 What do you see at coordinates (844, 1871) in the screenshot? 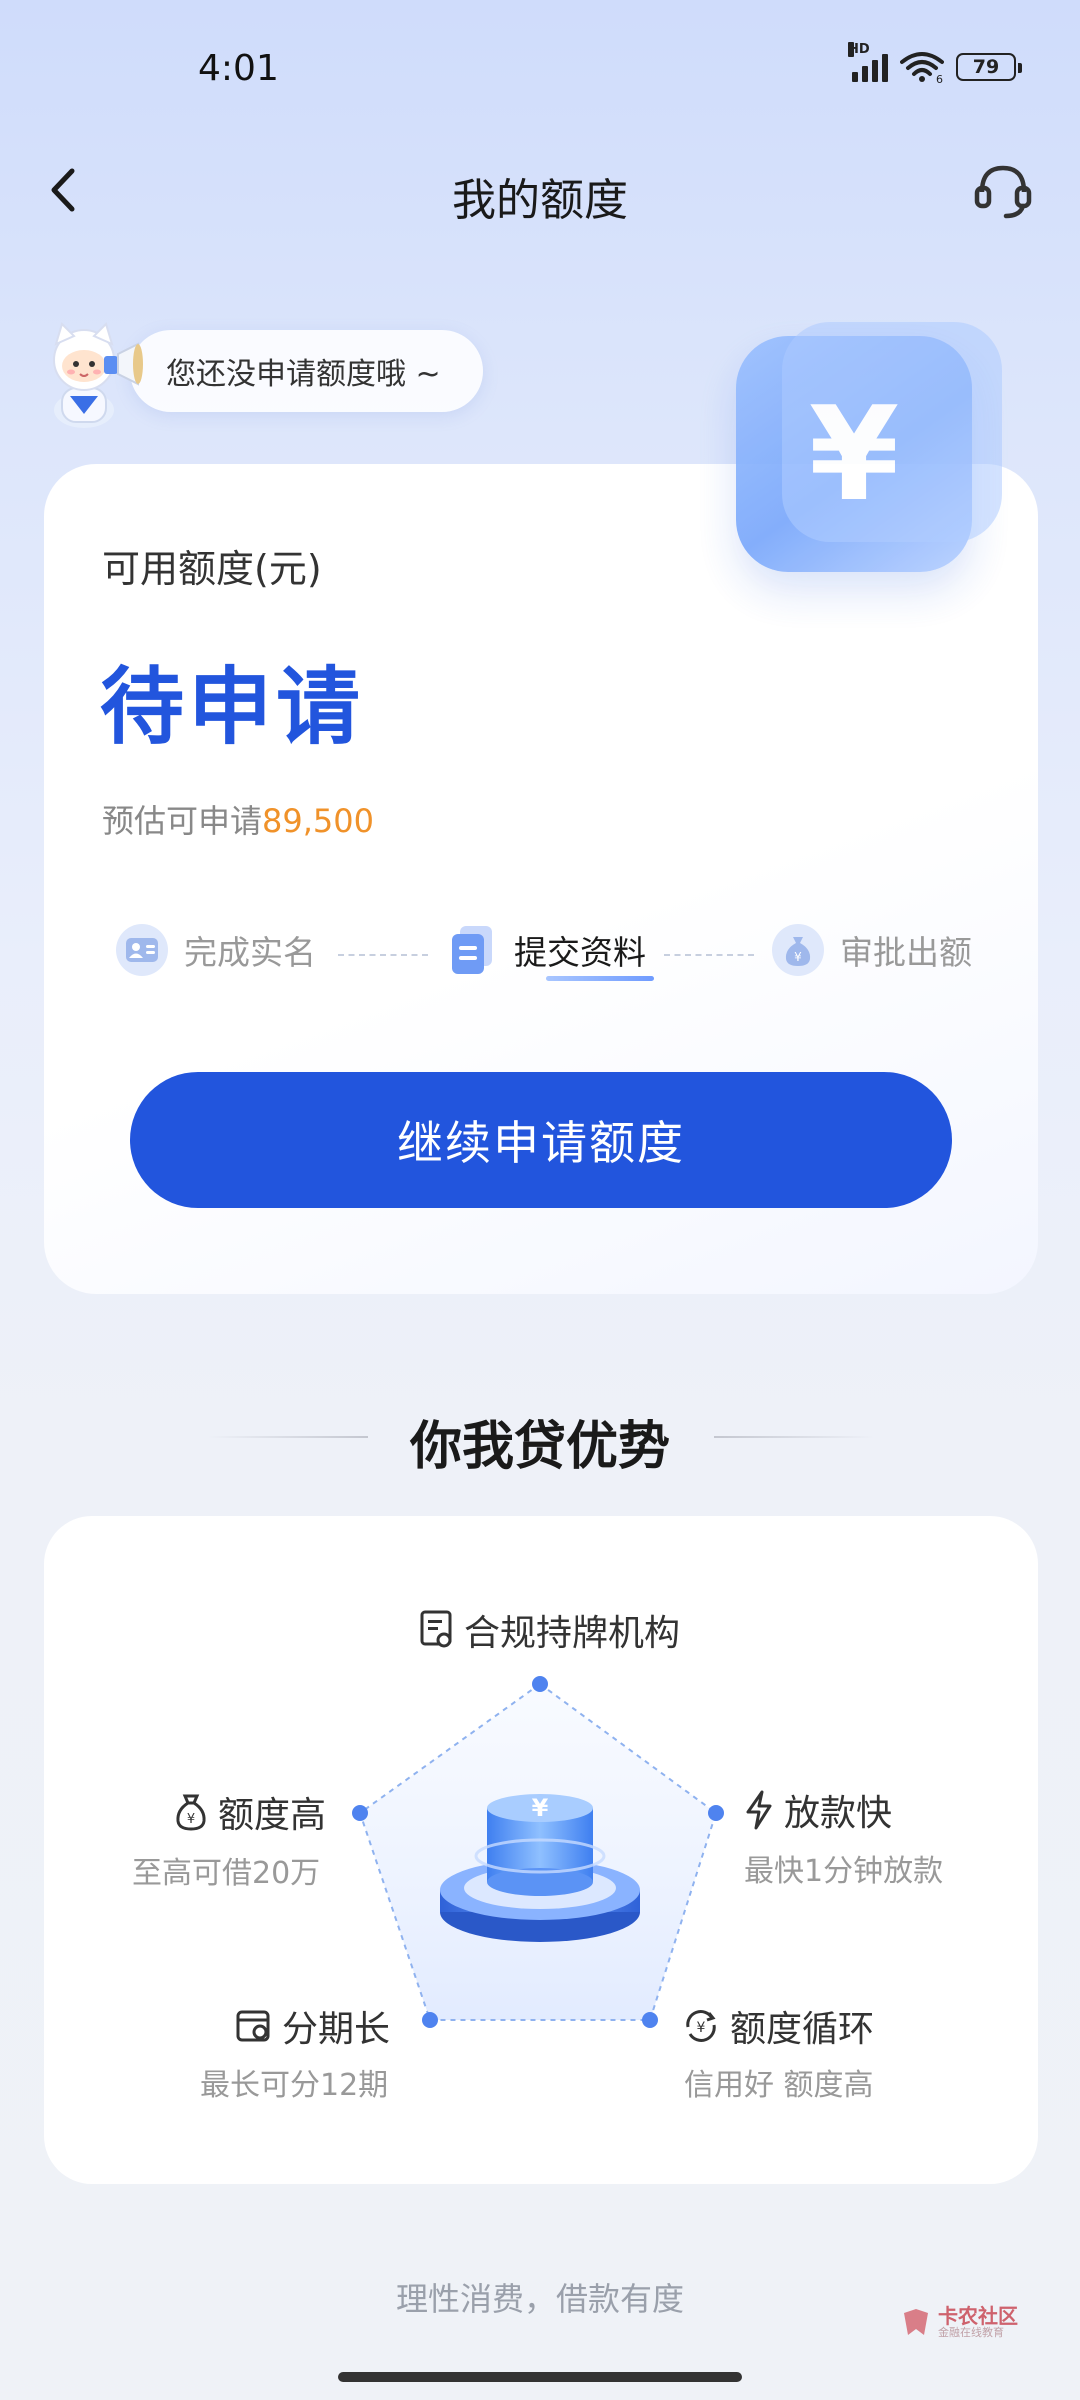
I see `feature-sub: 最快1分钟放款` at bounding box center [844, 1871].